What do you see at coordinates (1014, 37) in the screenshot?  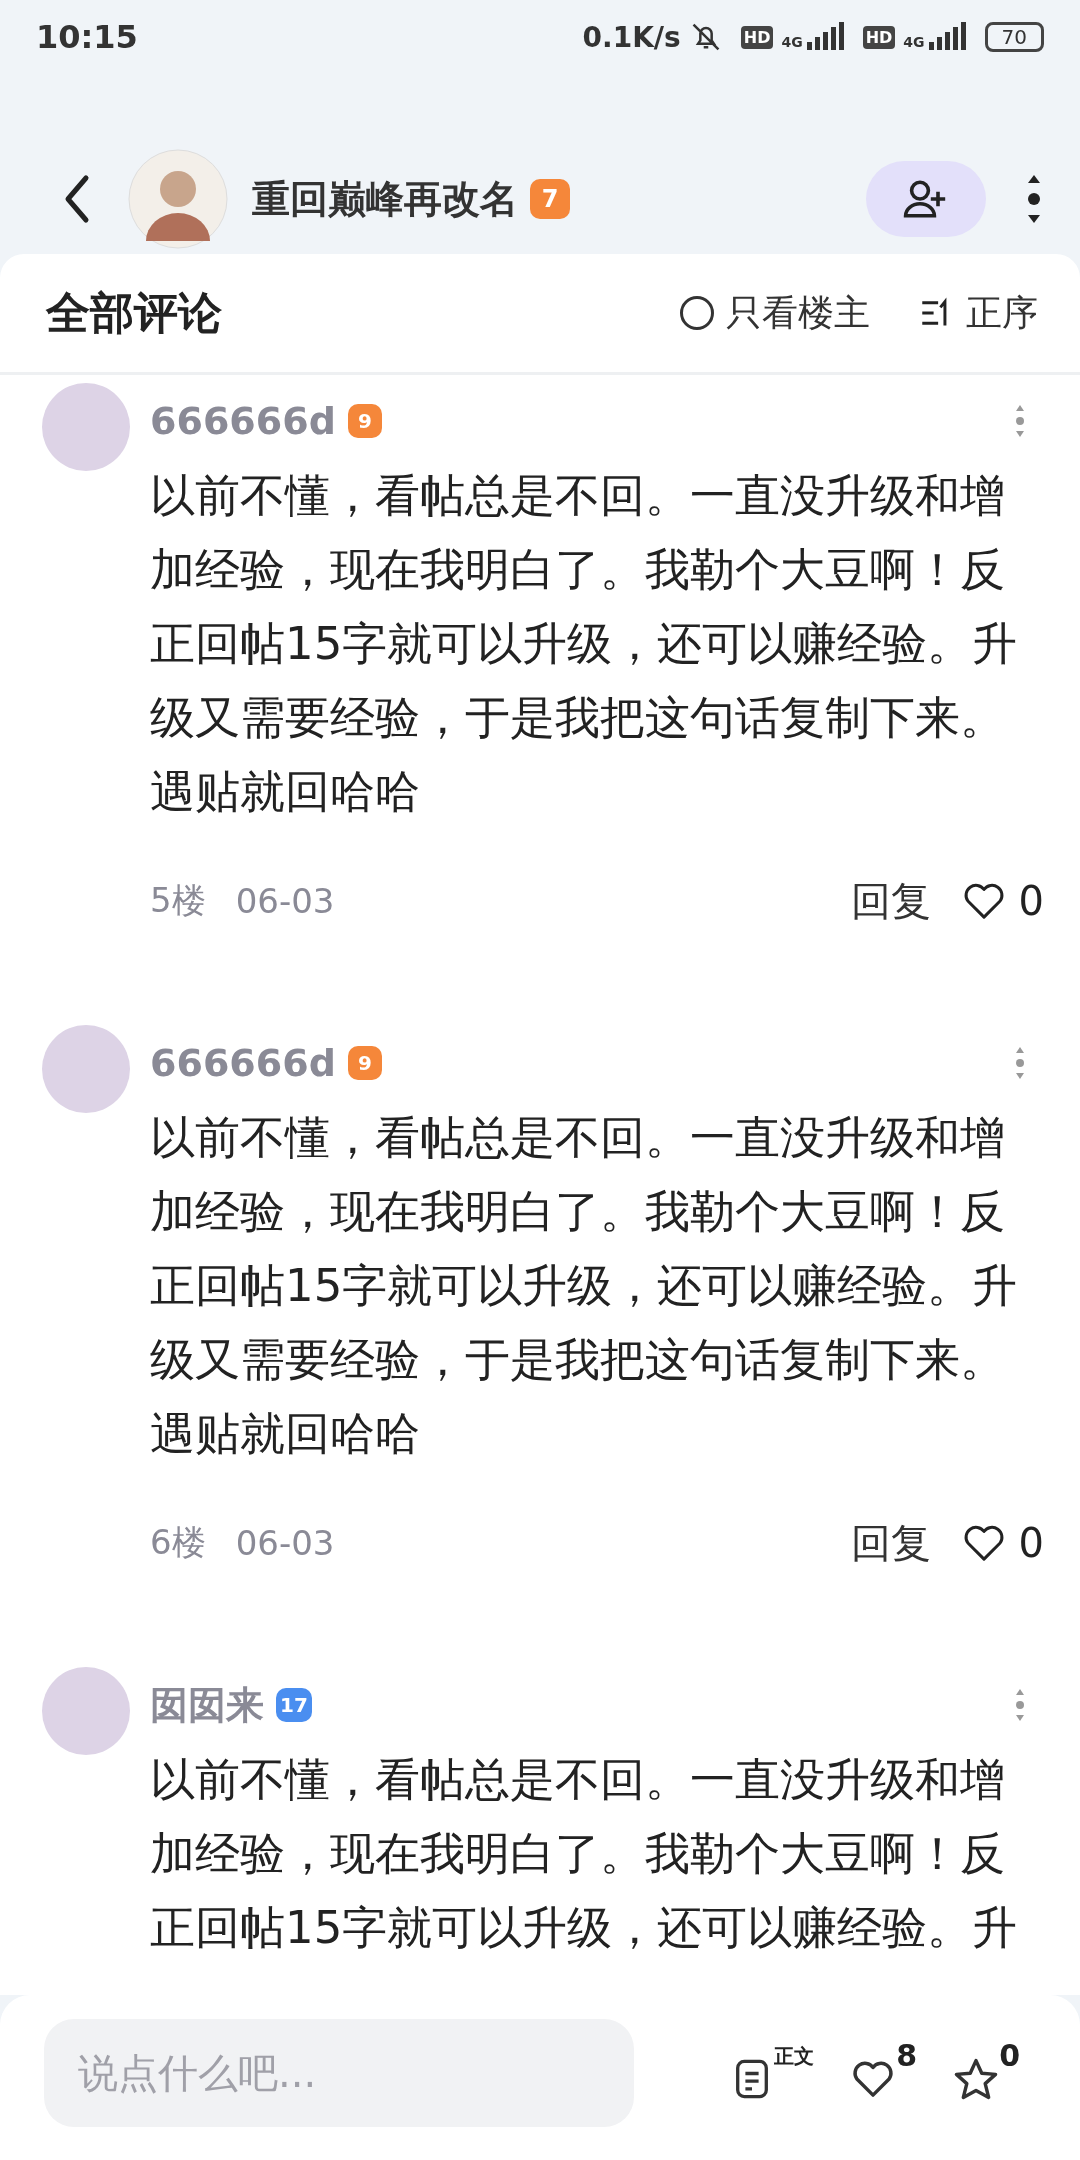 I see `battery-level: 70` at bounding box center [1014, 37].